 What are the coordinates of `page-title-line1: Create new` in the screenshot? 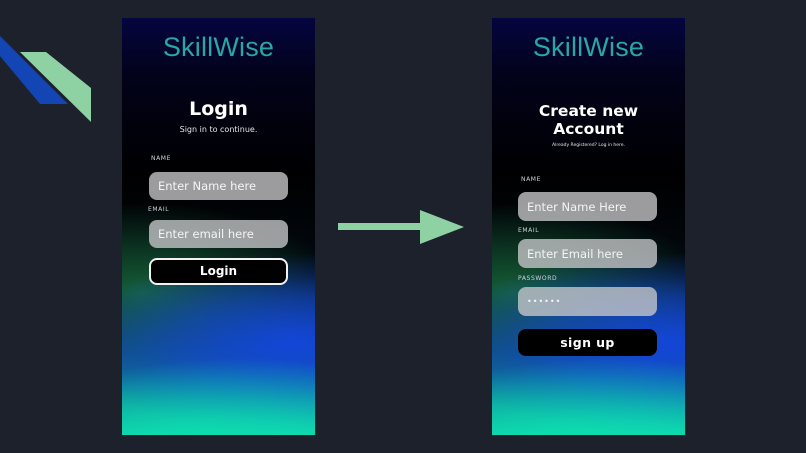 It's located at (588, 111).